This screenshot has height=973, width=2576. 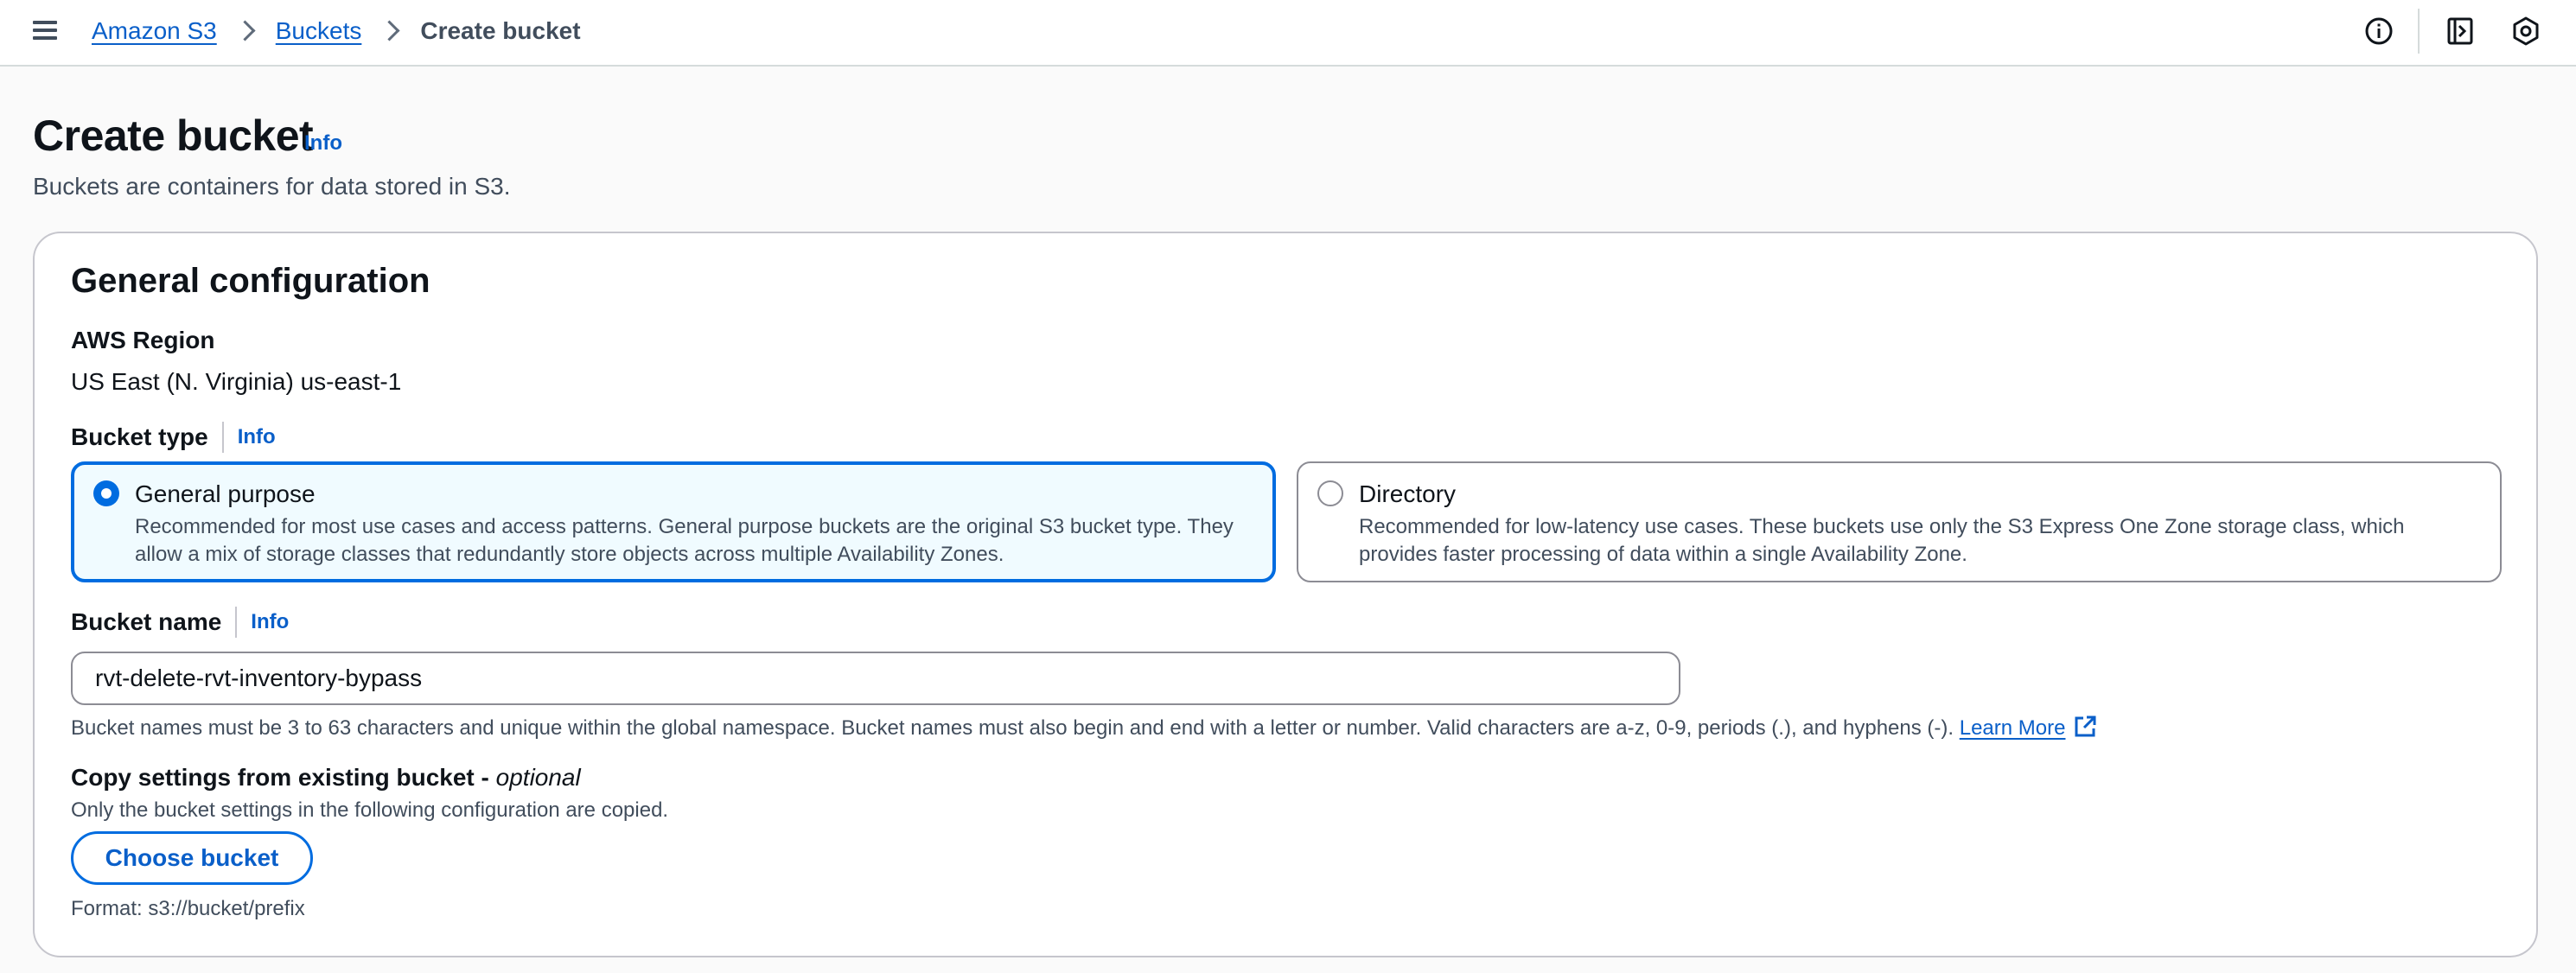 I want to click on side-panel-icon, so click(x=2460, y=31).